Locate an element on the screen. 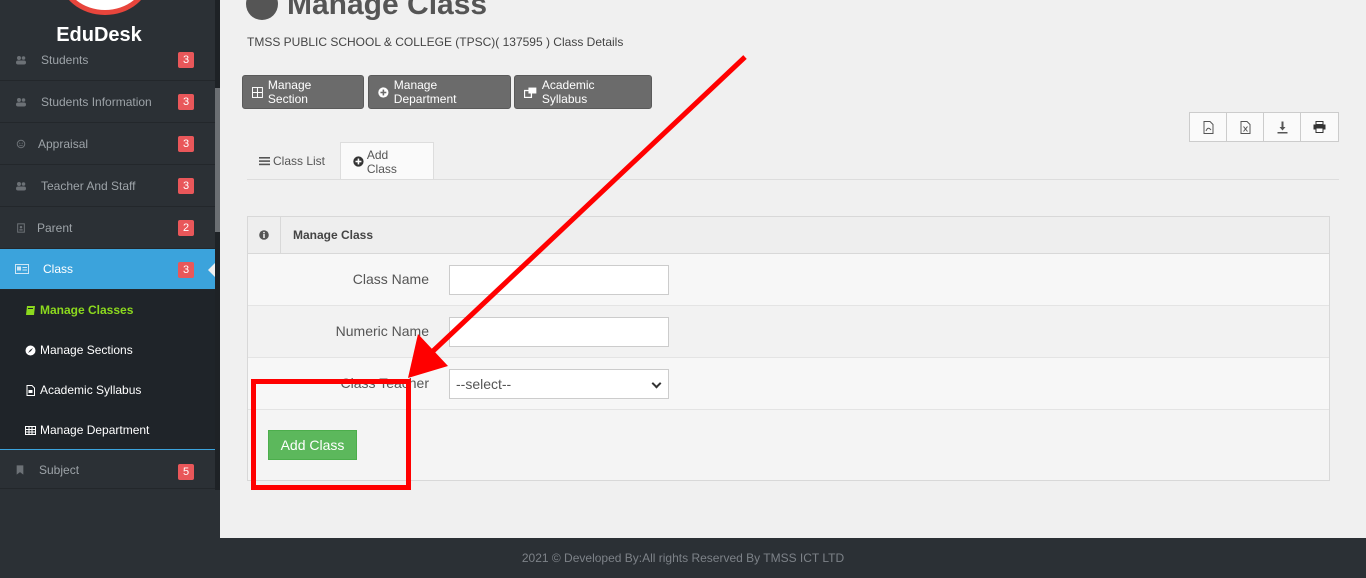 Image resolution: width=1366 pixels, height=578 pixels. smile-icon is located at coordinates (21, 143).